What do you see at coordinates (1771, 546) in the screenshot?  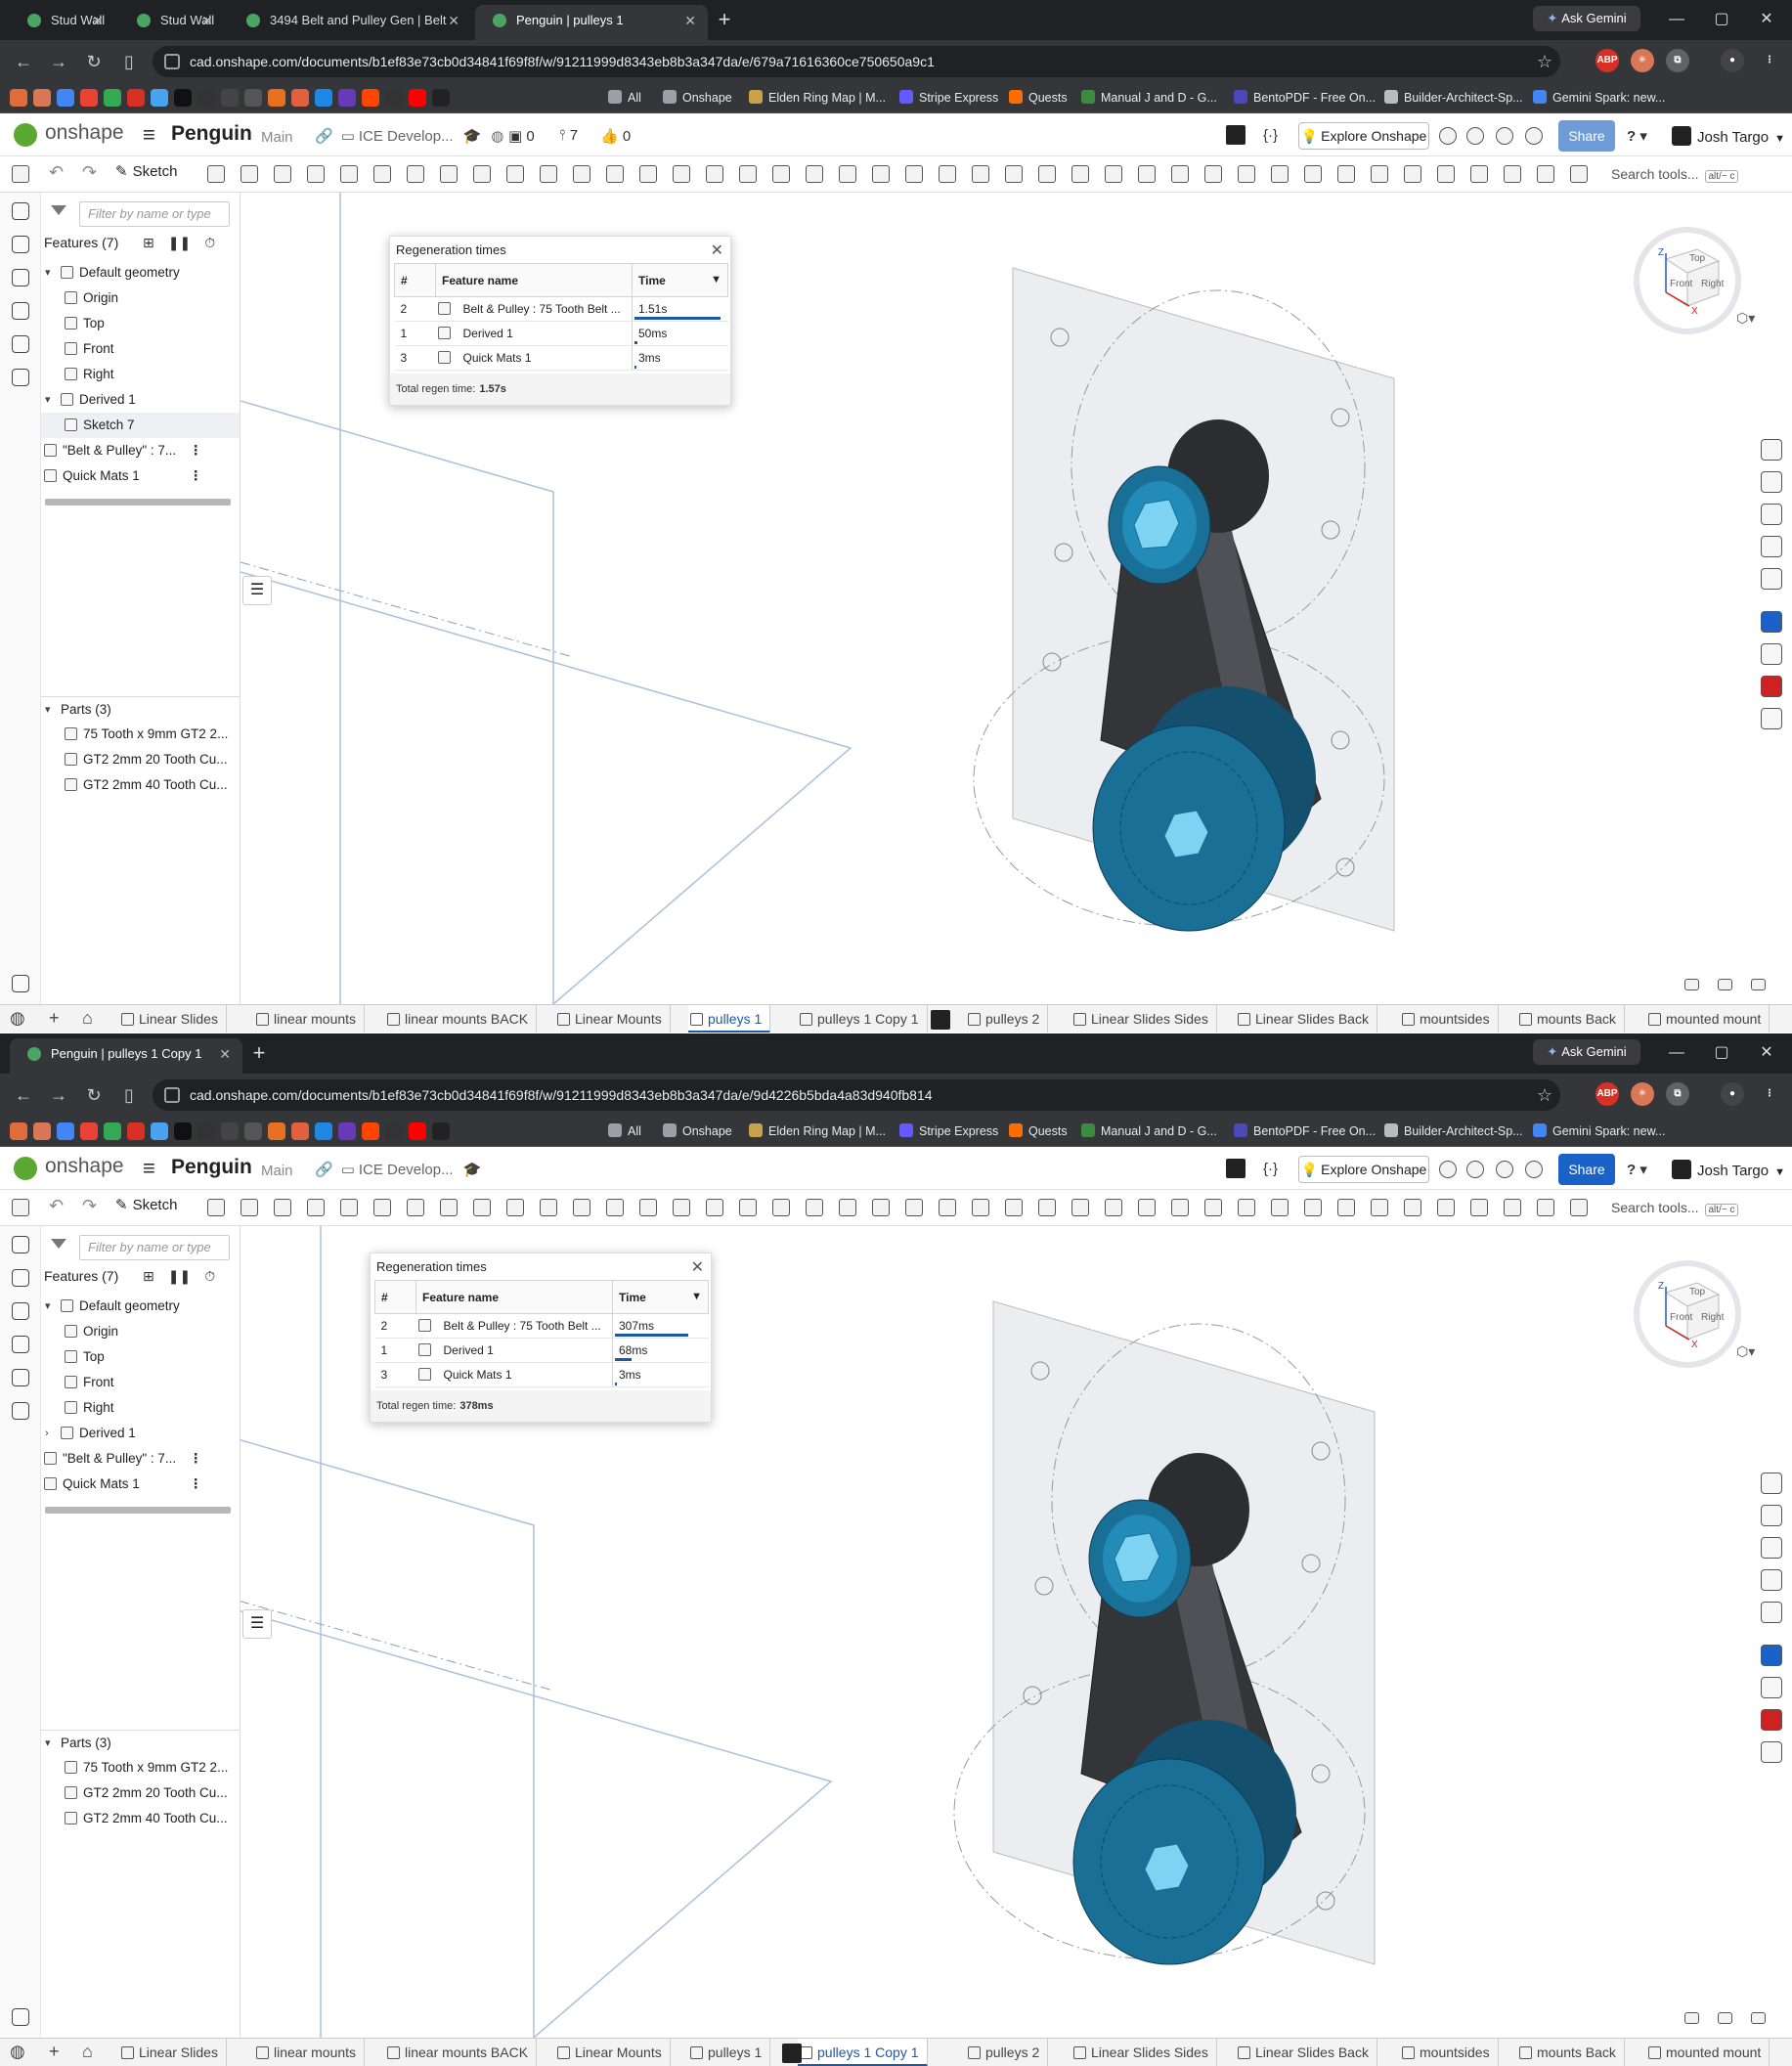 I see `variables-icon` at bounding box center [1771, 546].